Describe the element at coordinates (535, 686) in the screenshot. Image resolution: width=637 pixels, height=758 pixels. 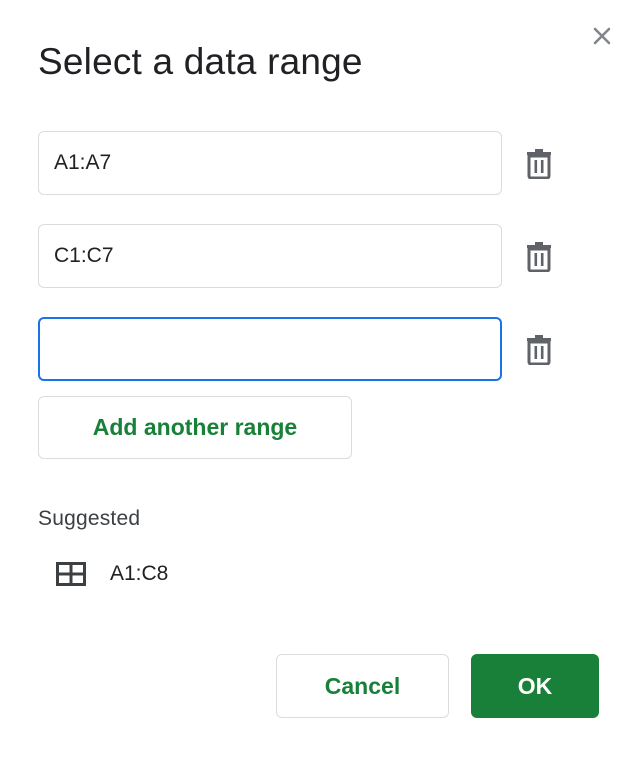
I see `ok-button: OK` at that location.